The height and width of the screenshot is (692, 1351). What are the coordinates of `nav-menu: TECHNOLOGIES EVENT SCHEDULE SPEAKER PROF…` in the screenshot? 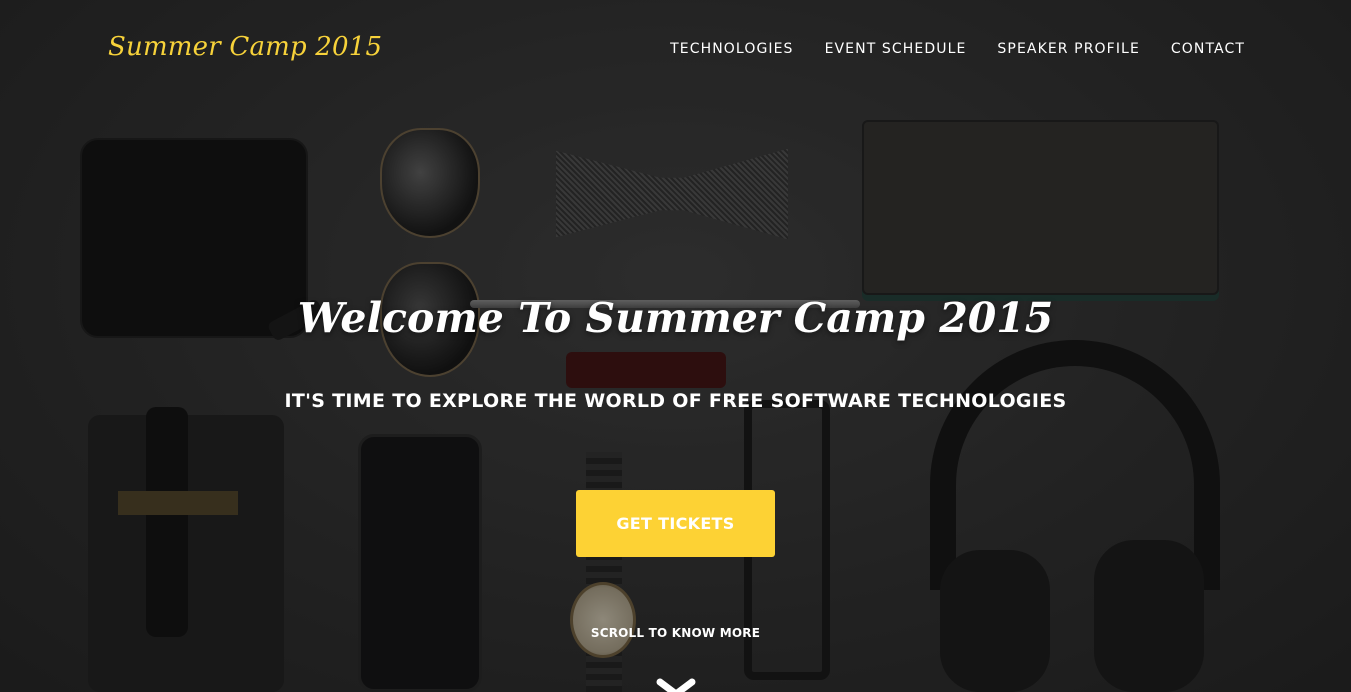 It's located at (957, 49).